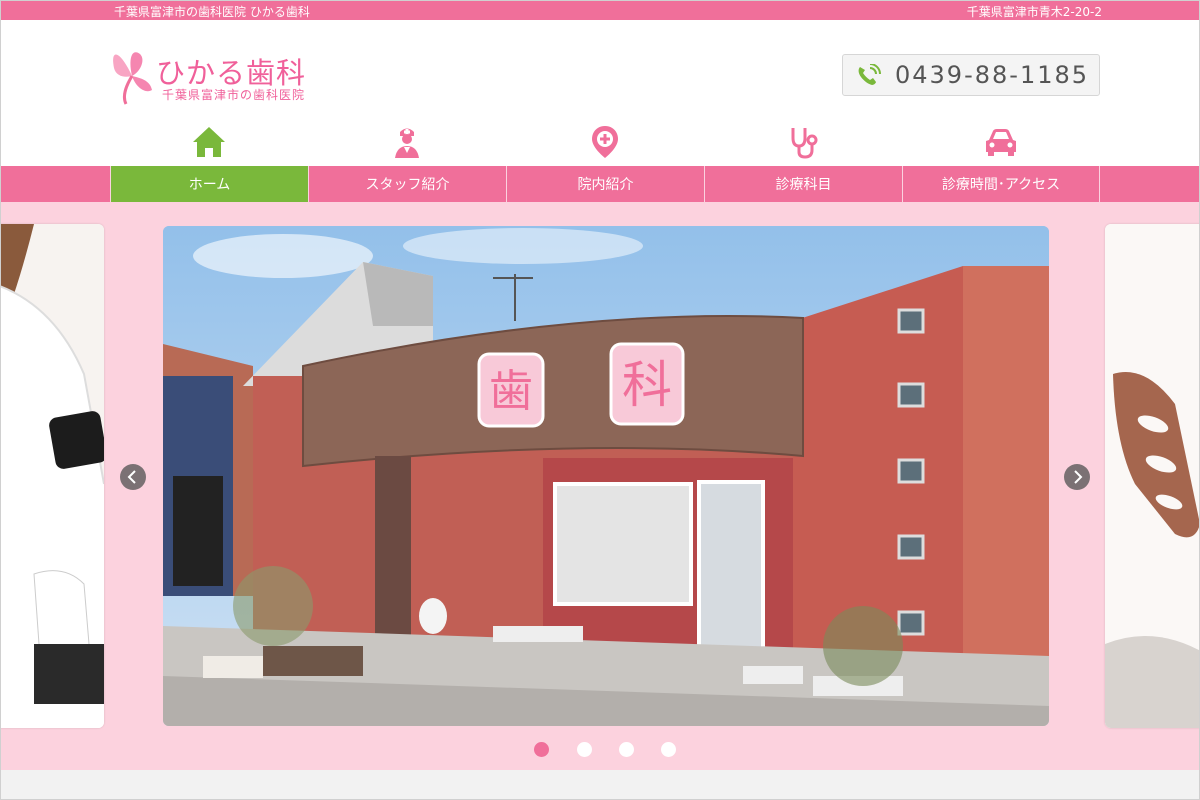  Describe the element at coordinates (209, 184) in the screenshot. I see `nav-home: ホーム` at that location.